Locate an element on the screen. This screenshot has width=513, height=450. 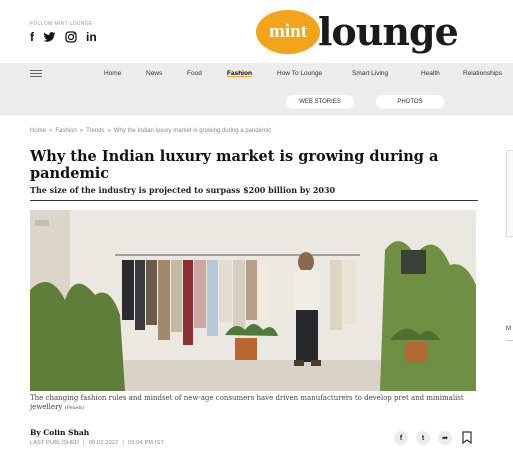
linkedin-icon: in is located at coordinates (91, 37).